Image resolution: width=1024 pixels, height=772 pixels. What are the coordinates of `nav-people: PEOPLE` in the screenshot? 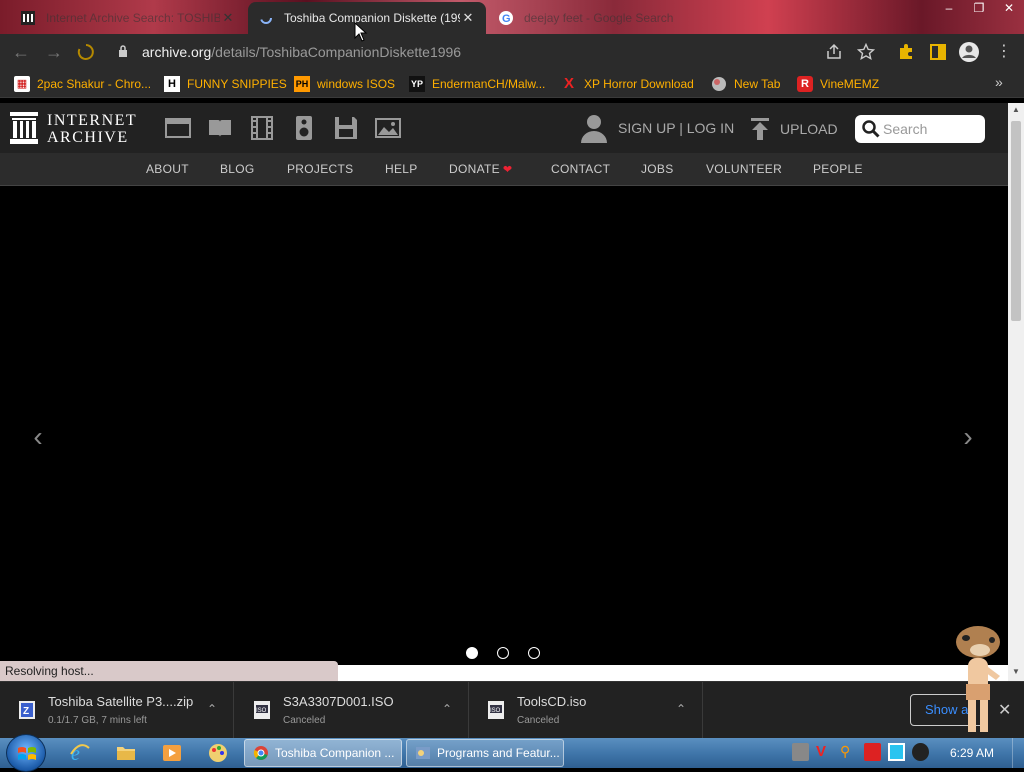 It's located at (838, 169).